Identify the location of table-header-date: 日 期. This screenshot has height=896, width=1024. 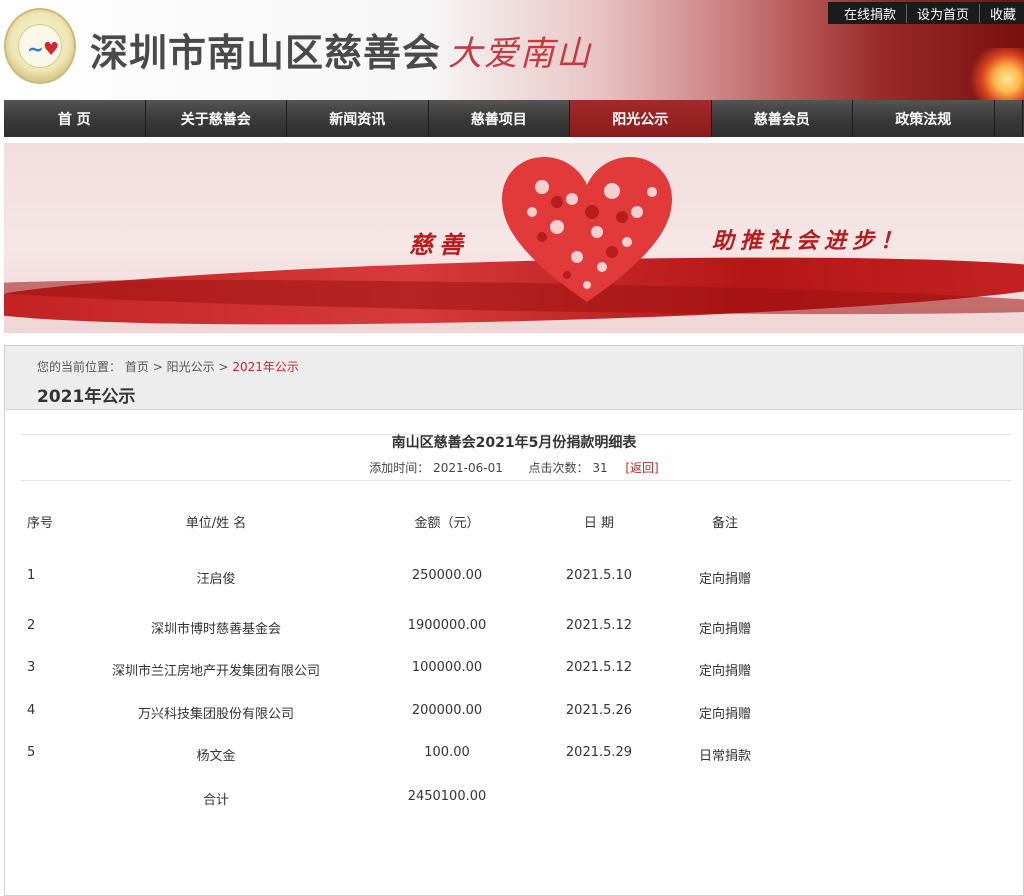
(599, 523).